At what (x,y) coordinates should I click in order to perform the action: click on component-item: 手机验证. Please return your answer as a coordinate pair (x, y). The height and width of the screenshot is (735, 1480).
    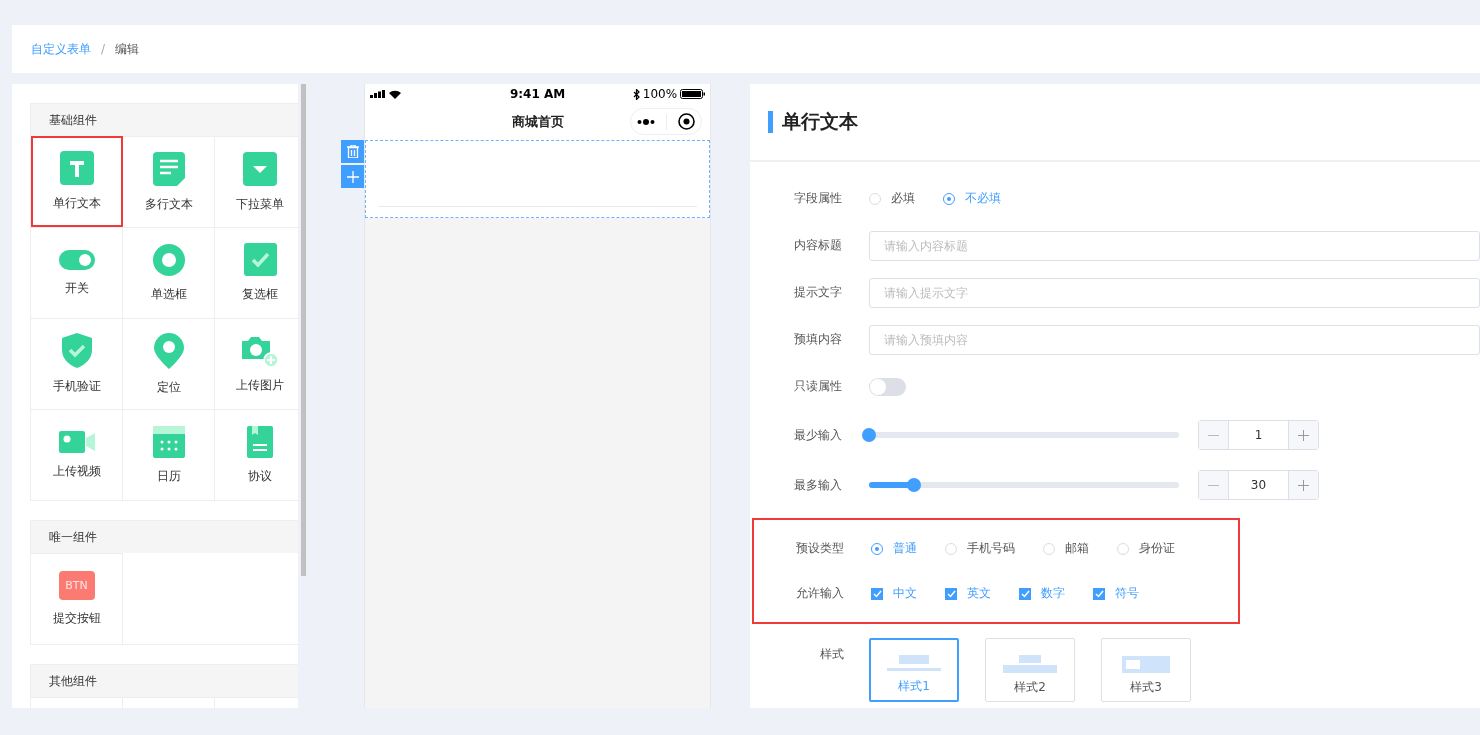
    Looking at the image, I should click on (77, 363).